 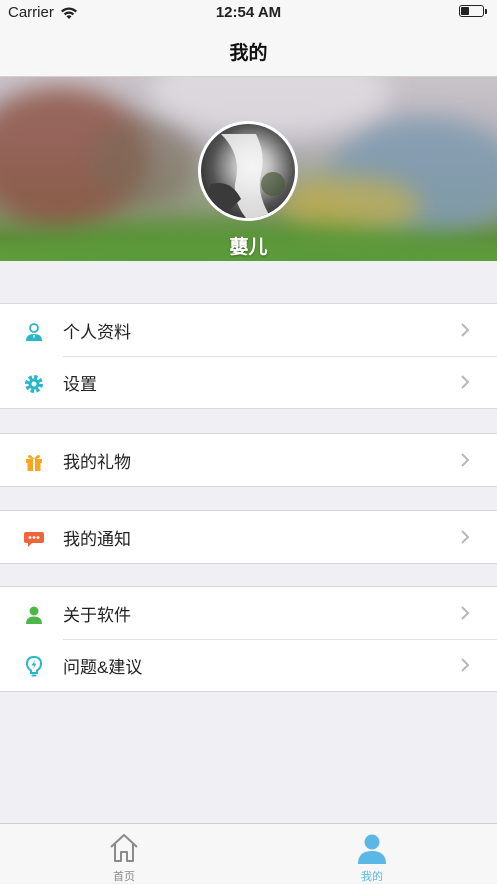 I want to click on nav-bar: 我的, so click(x=248, y=51).